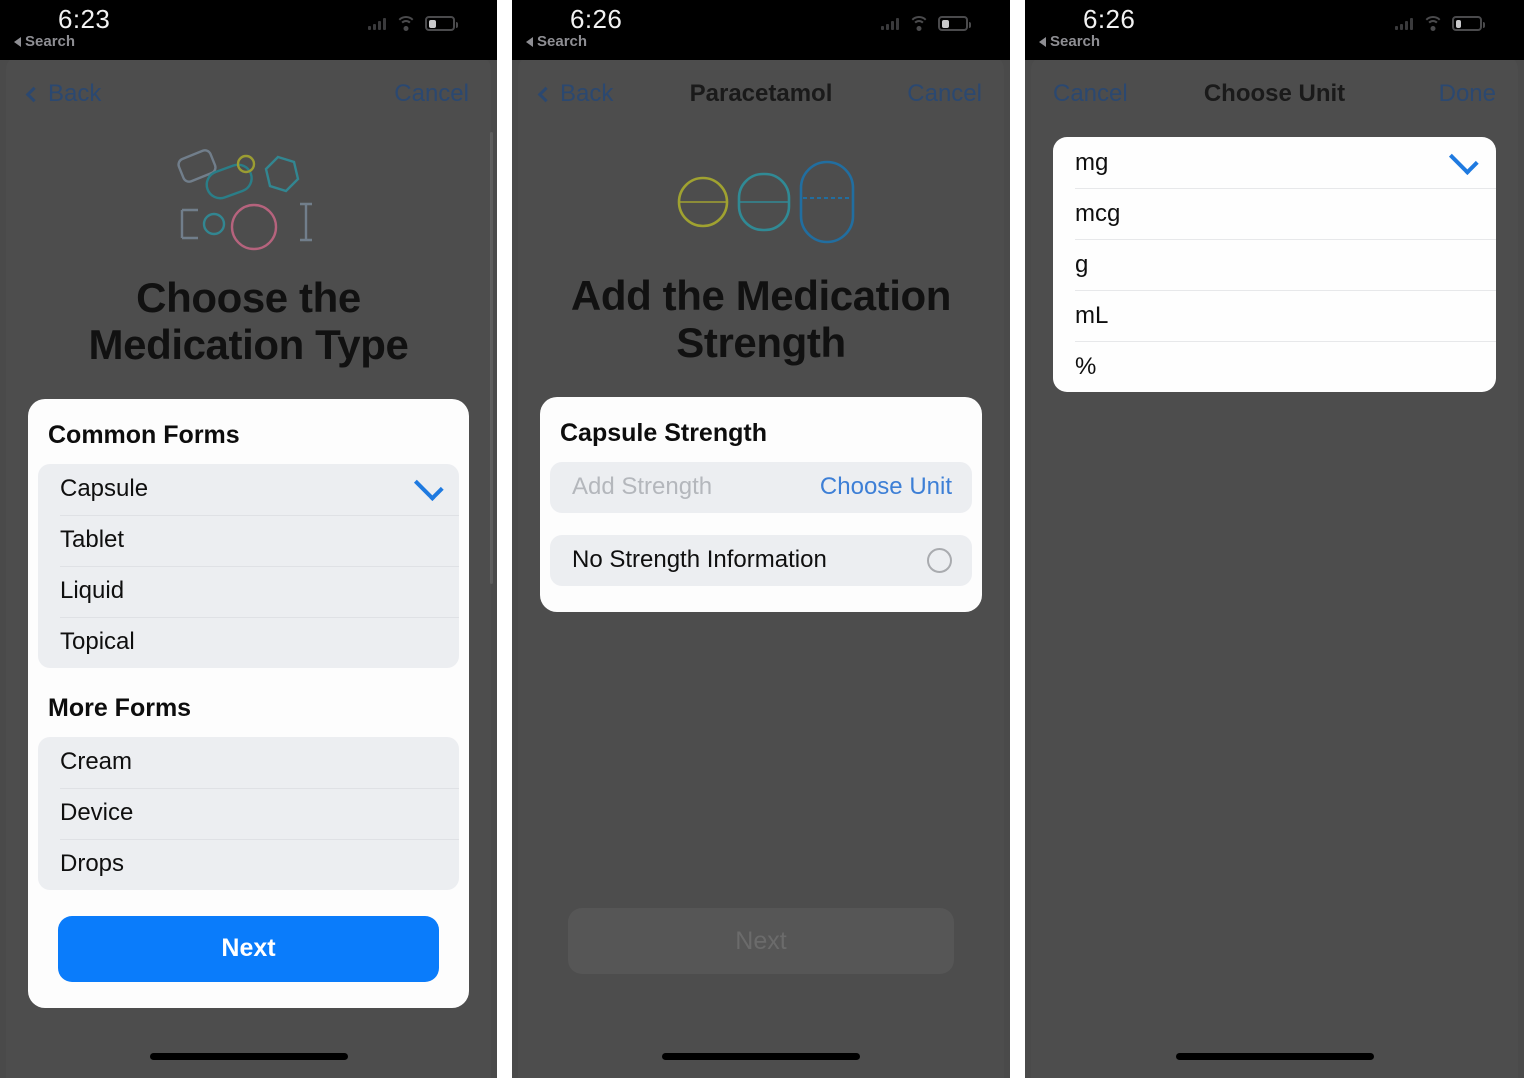  What do you see at coordinates (1092, 162) in the screenshot?
I see `unit-option-label: mg` at bounding box center [1092, 162].